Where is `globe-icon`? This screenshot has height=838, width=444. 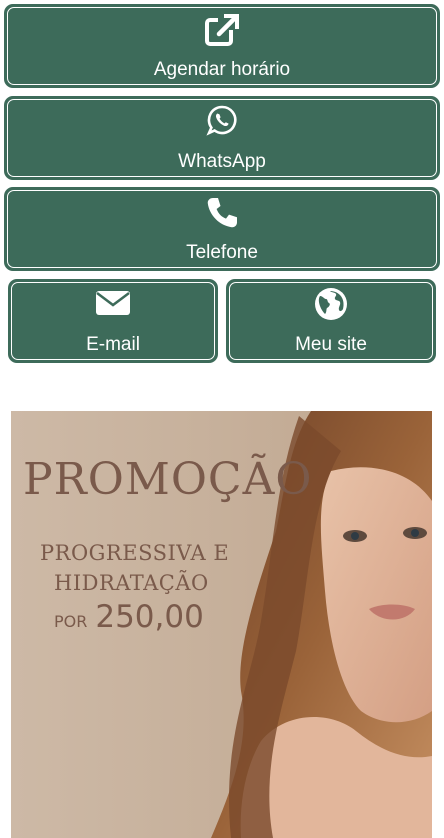
globe-icon is located at coordinates (331, 304).